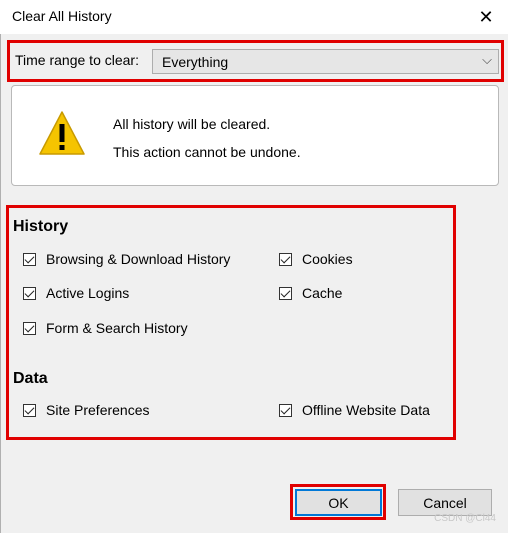 This screenshot has width=508, height=533. Describe the element at coordinates (88, 293) in the screenshot. I see `checkbox-label: Active Logins` at that location.